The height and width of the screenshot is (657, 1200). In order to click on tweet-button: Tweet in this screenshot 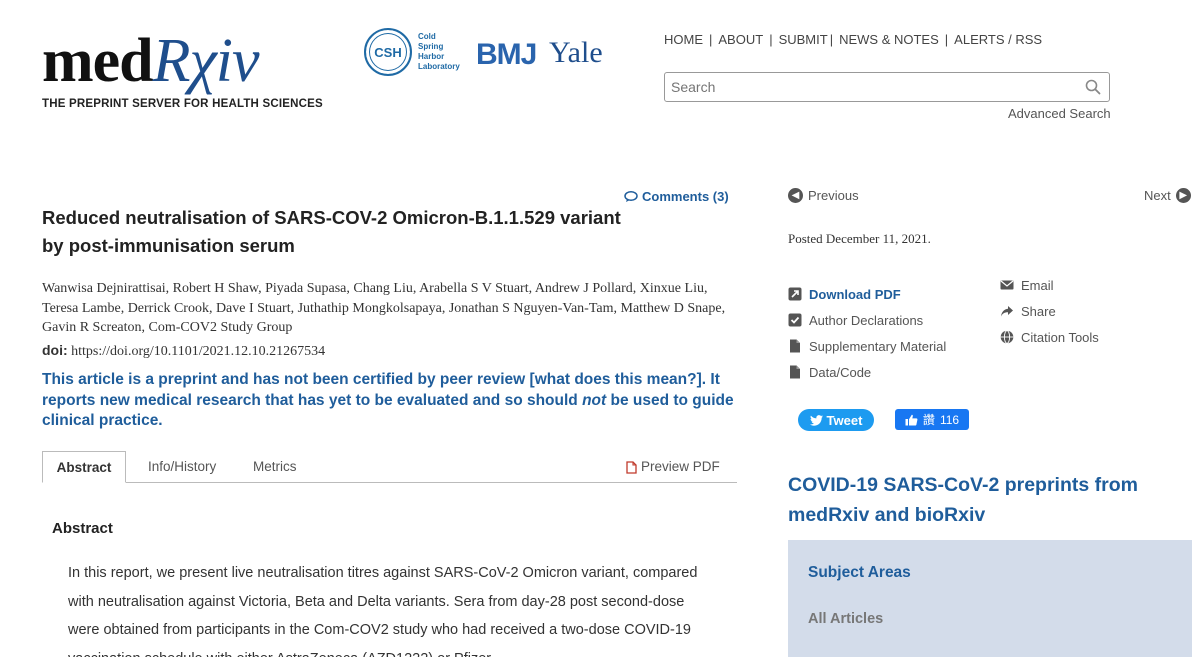, I will do `click(836, 420)`.